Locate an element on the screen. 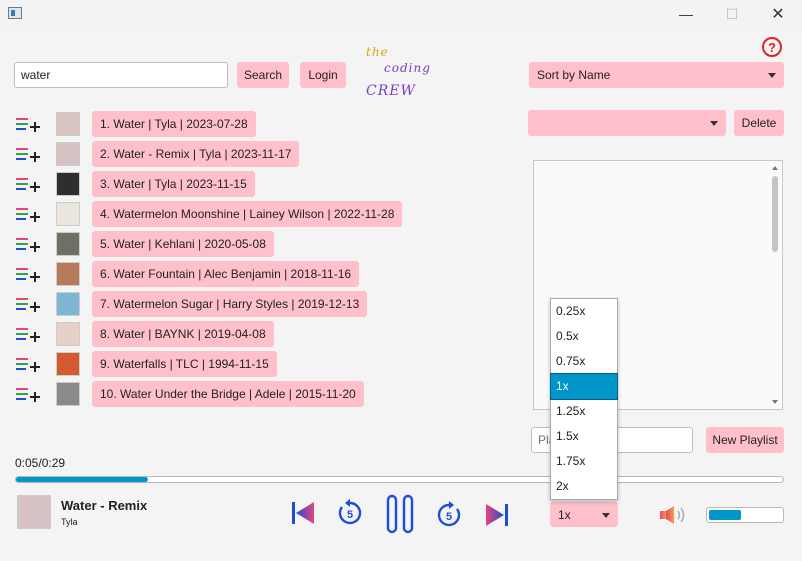 The image size is (802, 561). song-button: 3. Water | Tyla | 2023-11-15 is located at coordinates (173, 184).